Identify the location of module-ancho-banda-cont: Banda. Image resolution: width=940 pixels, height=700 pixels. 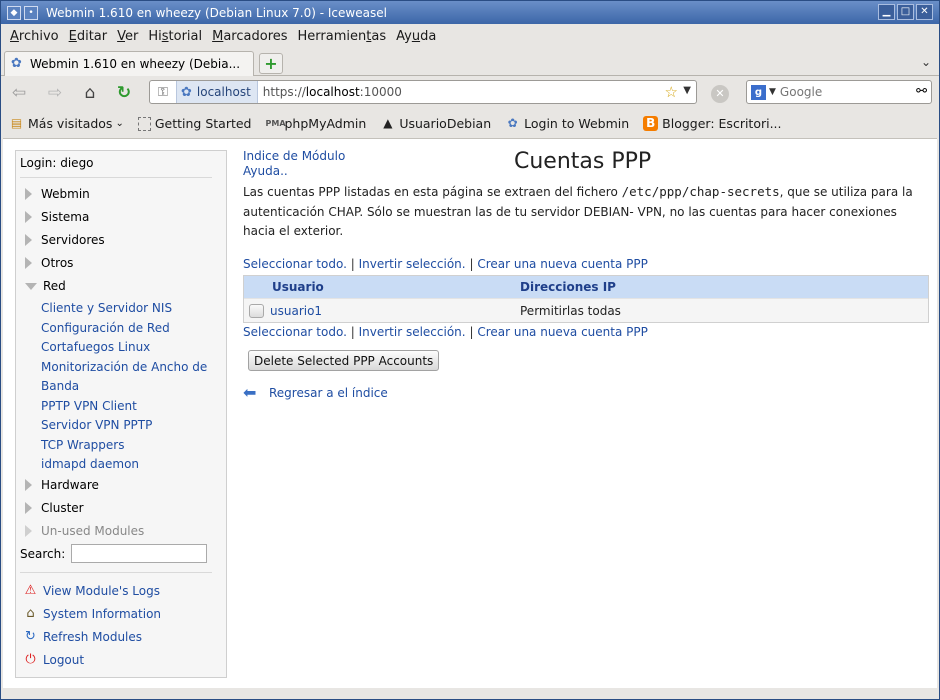
(60, 386).